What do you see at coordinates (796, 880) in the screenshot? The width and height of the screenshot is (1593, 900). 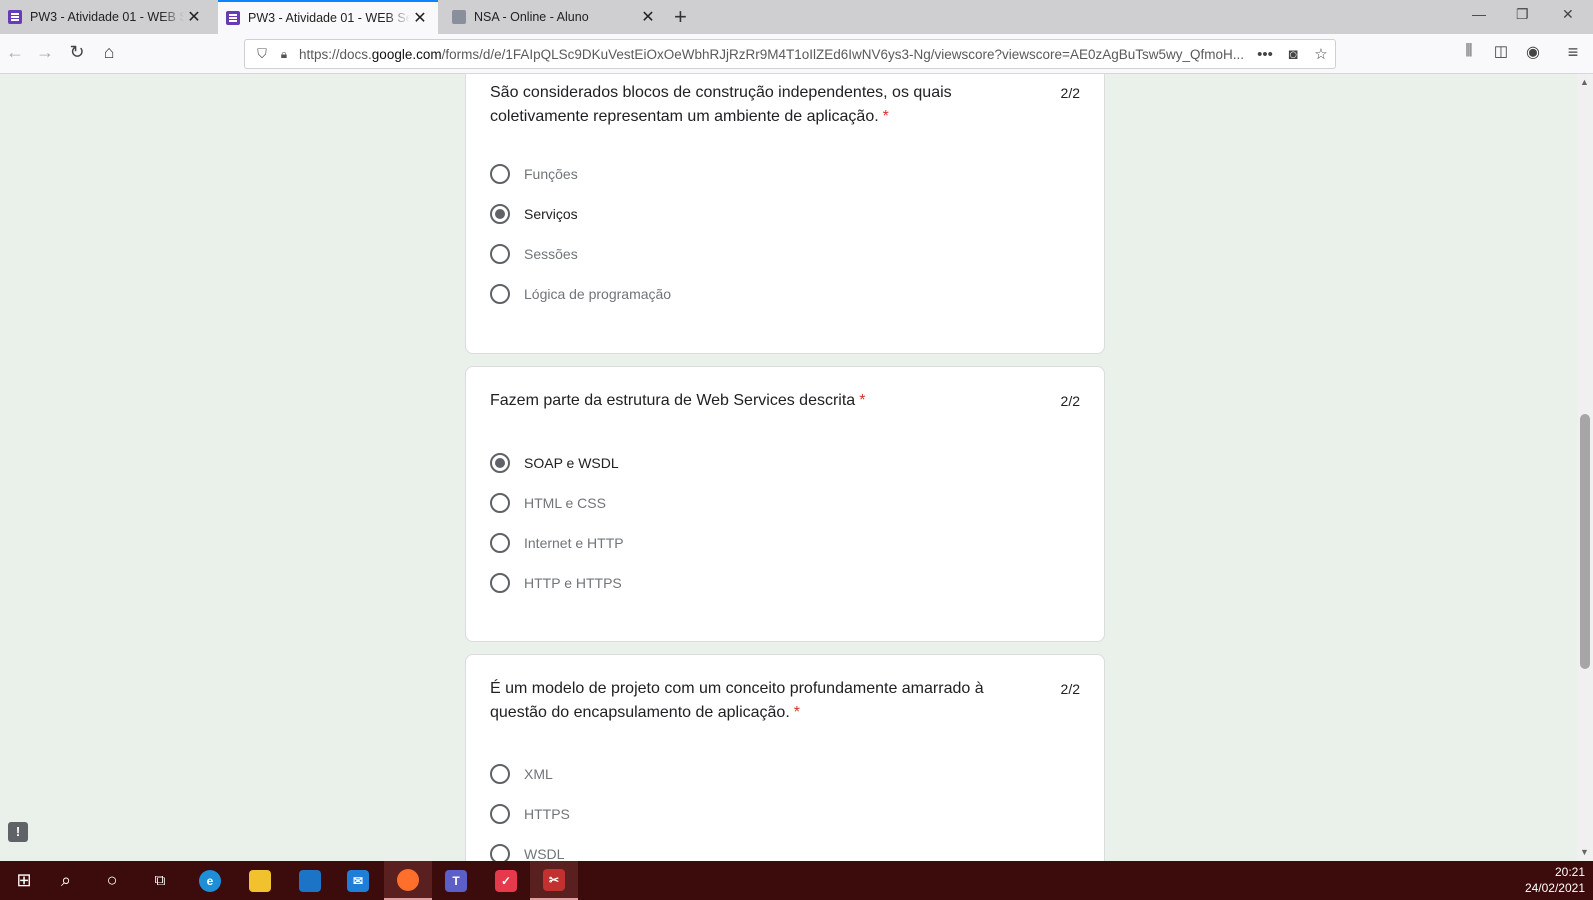 I see `windows-taskbar: ⊞ ⌕ ○ ⧉ e ✉ T ✓ ✂ 20:21 24/02/2021` at bounding box center [796, 880].